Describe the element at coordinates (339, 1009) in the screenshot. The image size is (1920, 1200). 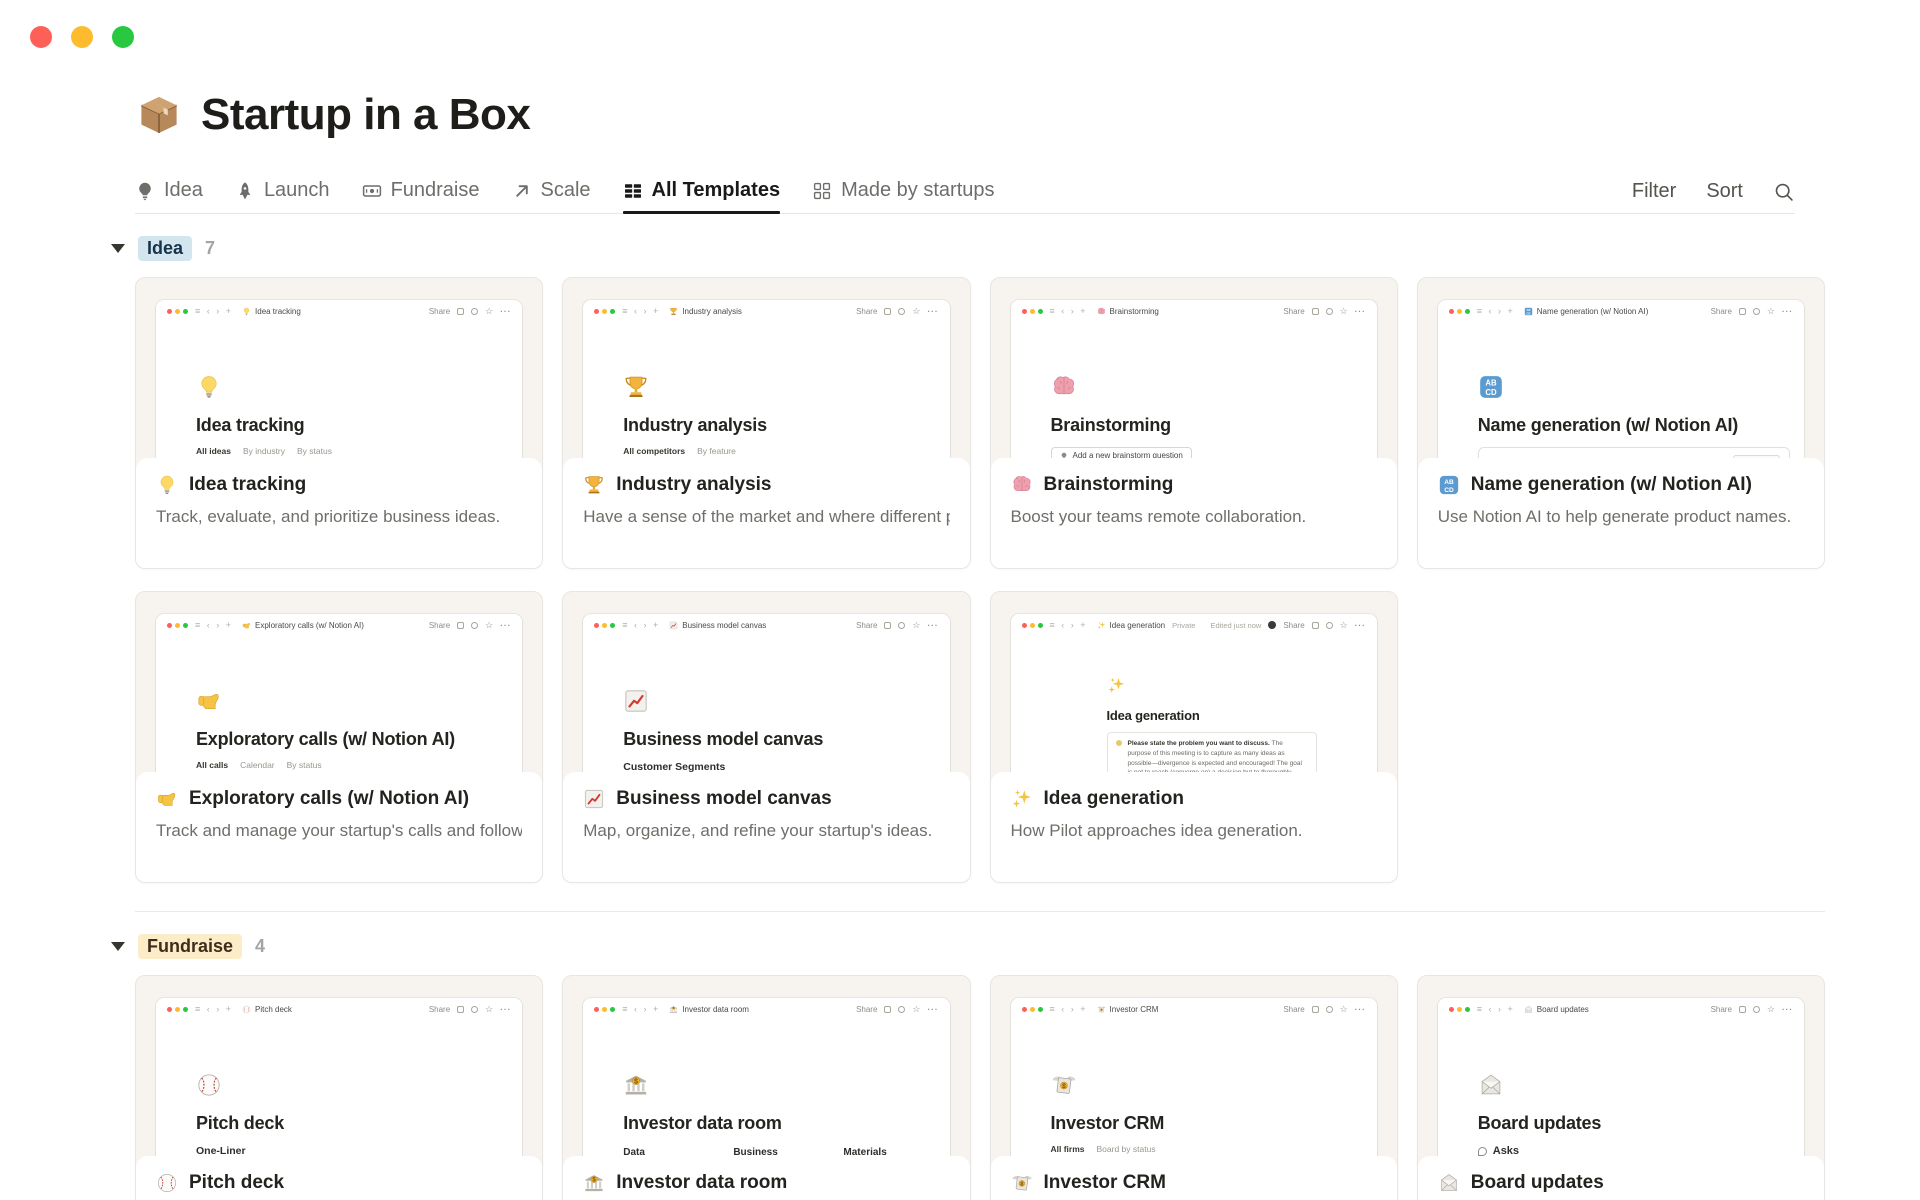
I see `mini-window-chrome: ≡ ‹ › + Pitch deck Share ☆ ···` at that location.